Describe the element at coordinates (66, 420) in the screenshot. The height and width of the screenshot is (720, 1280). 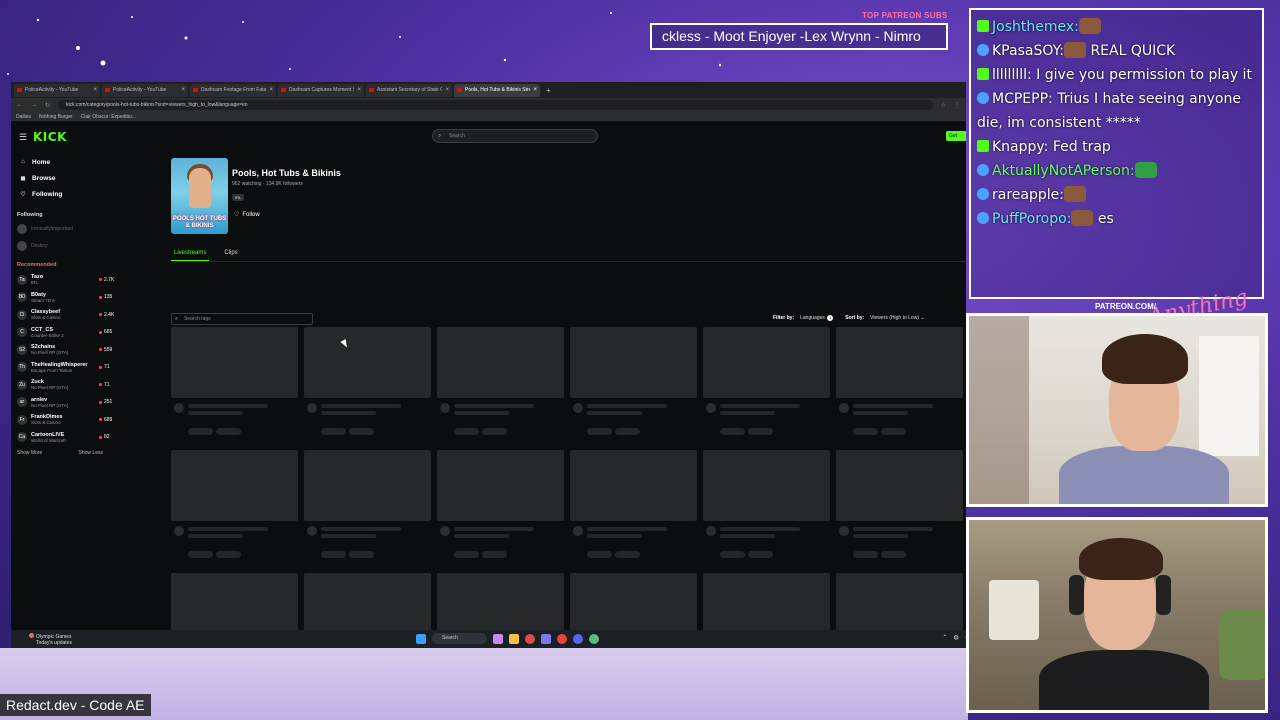
I see `recommended-item: Fr FrankDimes Slots & Casino 689` at that location.